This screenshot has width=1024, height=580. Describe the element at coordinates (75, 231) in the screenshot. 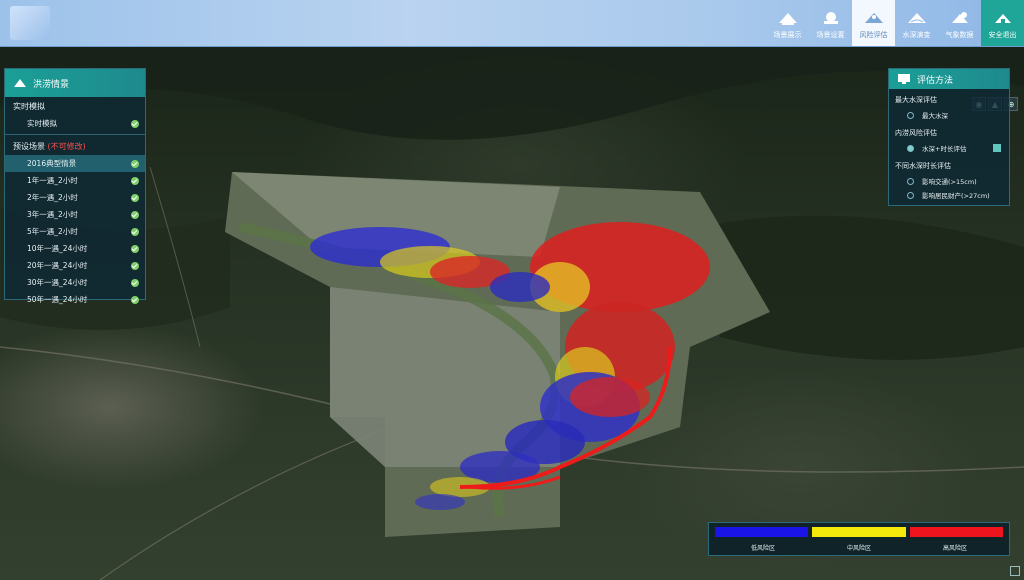

I see `scenario-item: 5年一遇_2小时` at that location.